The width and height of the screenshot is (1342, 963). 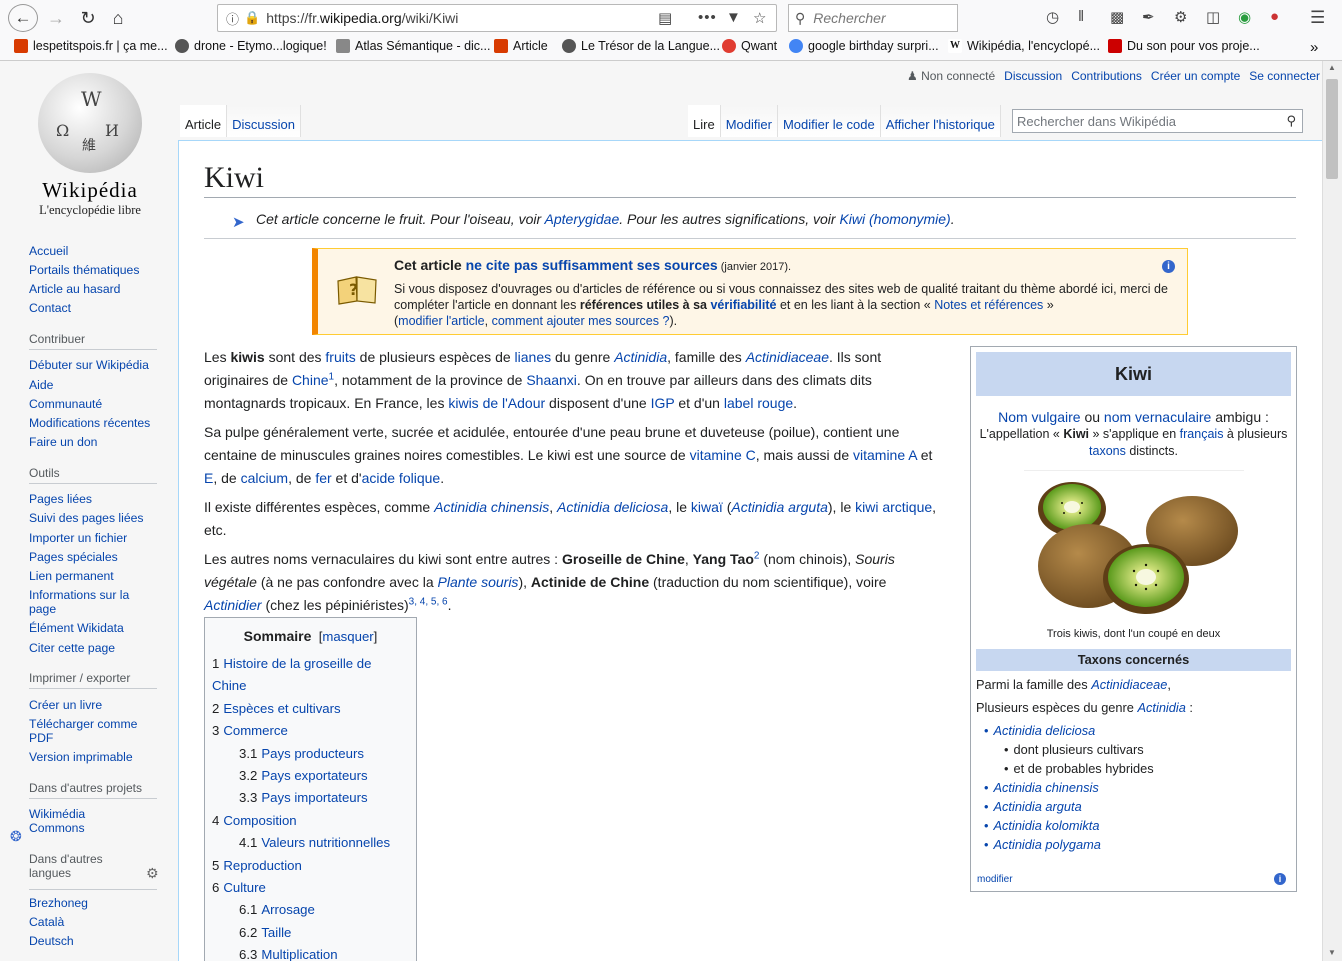 What do you see at coordinates (1046, 844) in the screenshot?
I see `species-link: Actinidia polygama` at bounding box center [1046, 844].